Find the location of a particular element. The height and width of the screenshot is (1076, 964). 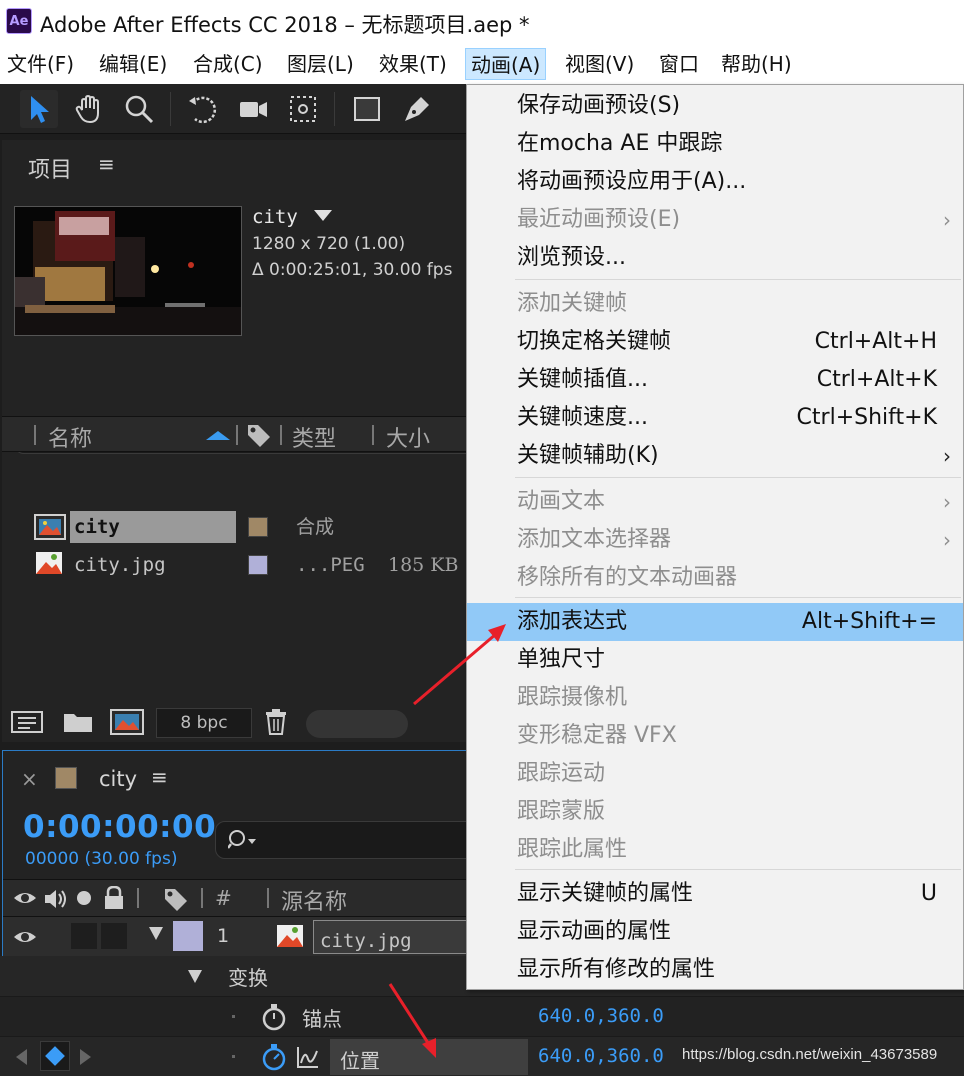

sort-ascending-icon is located at coordinates (218, 435).